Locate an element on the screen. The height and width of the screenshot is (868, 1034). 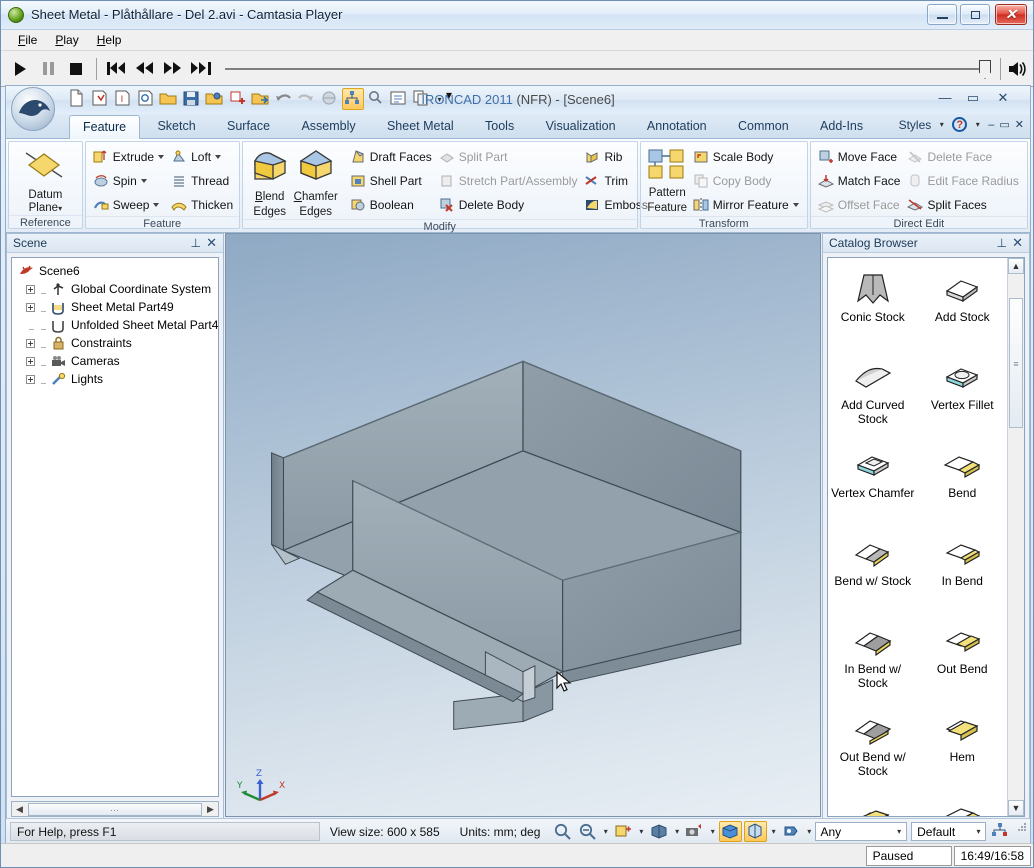
skip-to-start-button is located at coordinates (117, 69).